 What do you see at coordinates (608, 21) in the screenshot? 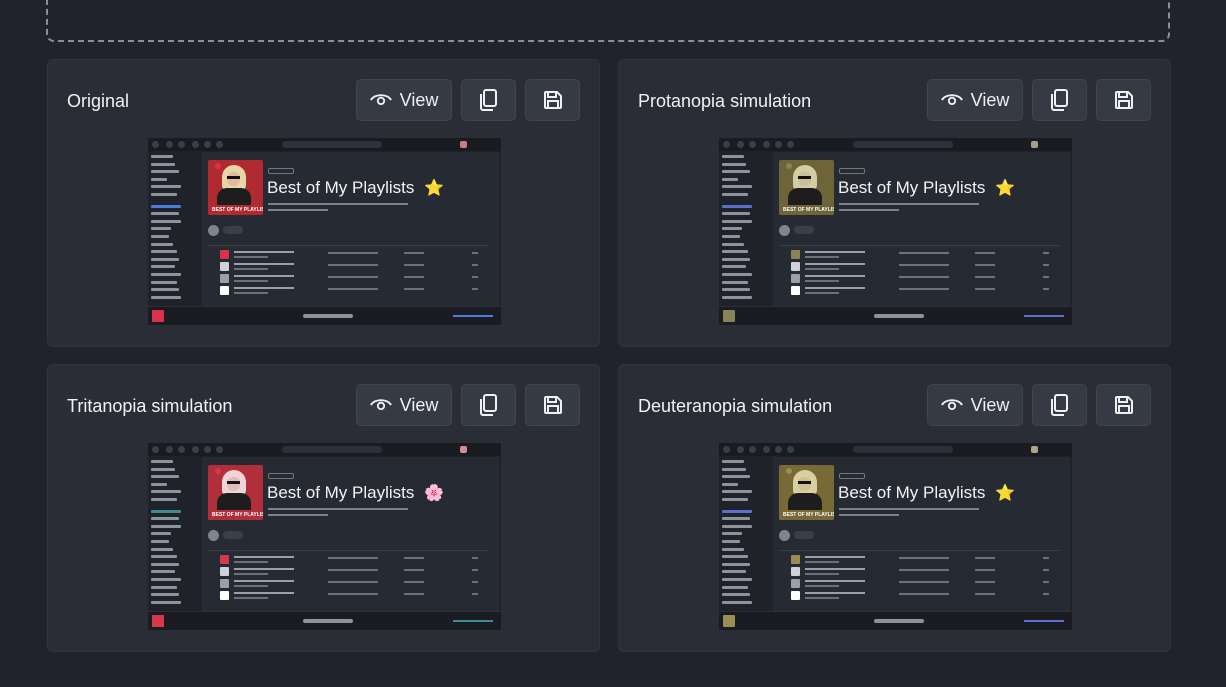
I see `drop-zone` at bounding box center [608, 21].